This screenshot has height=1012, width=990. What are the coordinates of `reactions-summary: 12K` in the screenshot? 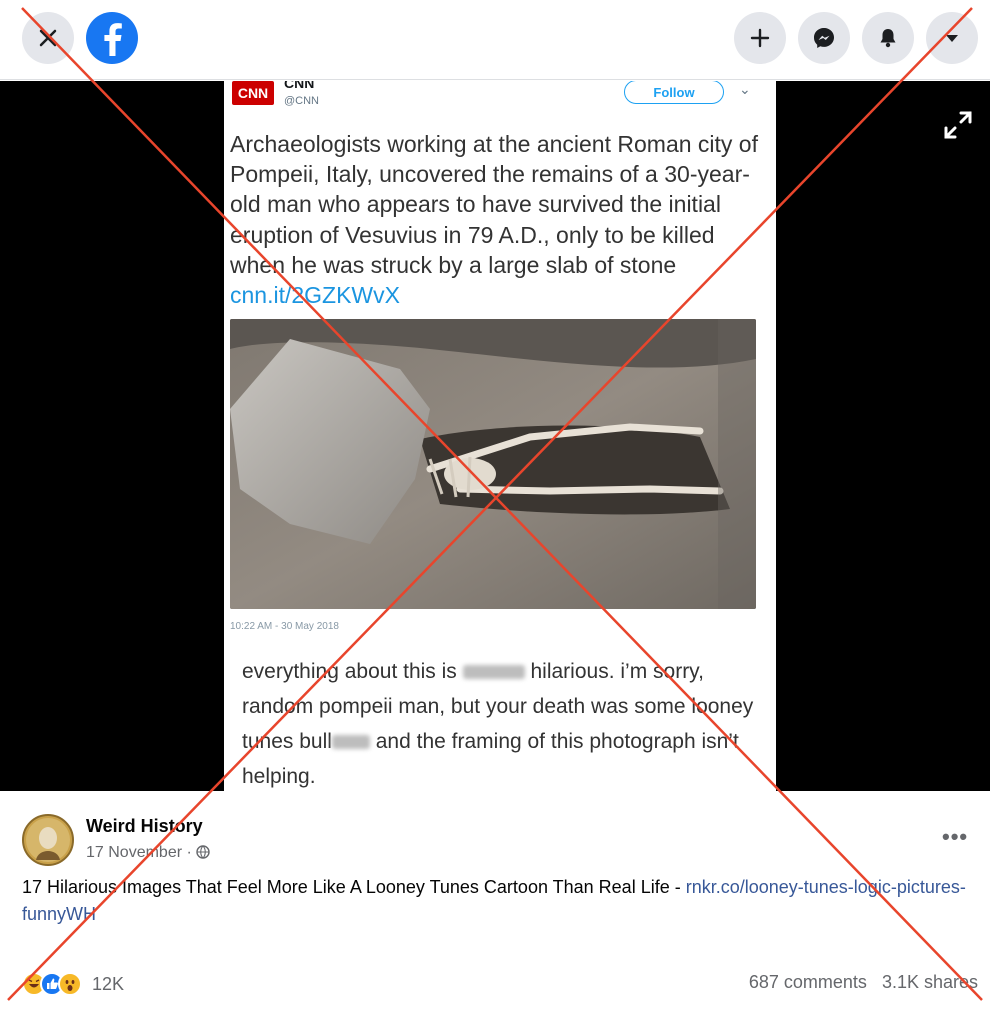 It's located at (73, 984).